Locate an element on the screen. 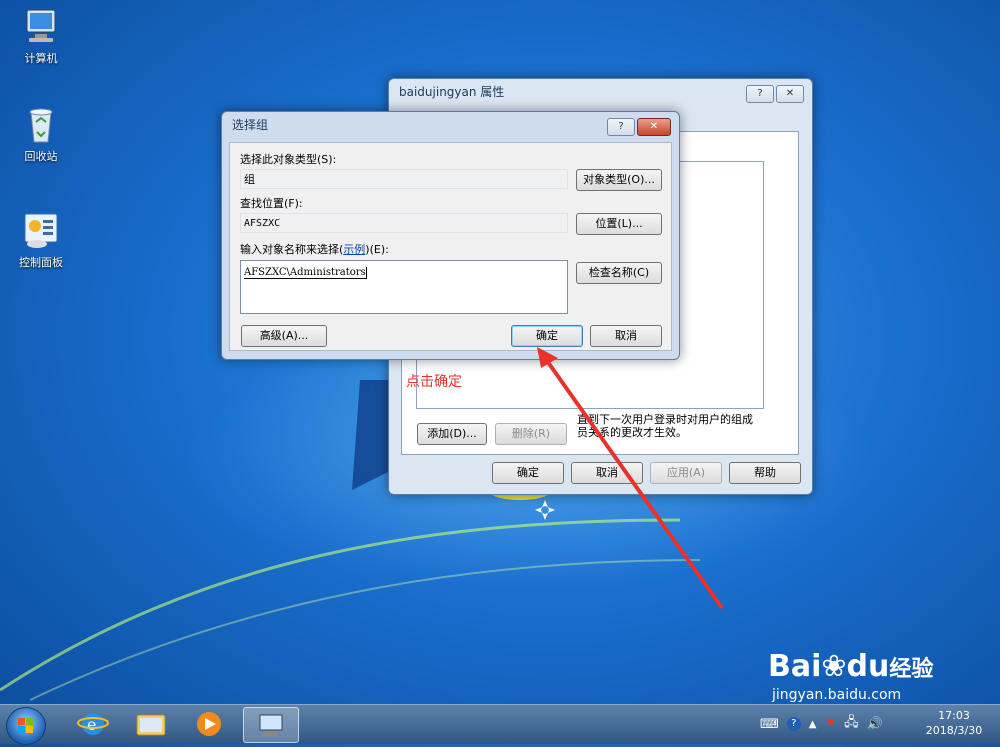 The height and width of the screenshot is (747, 1000). help-icon: ? is located at coordinates (793, 724).